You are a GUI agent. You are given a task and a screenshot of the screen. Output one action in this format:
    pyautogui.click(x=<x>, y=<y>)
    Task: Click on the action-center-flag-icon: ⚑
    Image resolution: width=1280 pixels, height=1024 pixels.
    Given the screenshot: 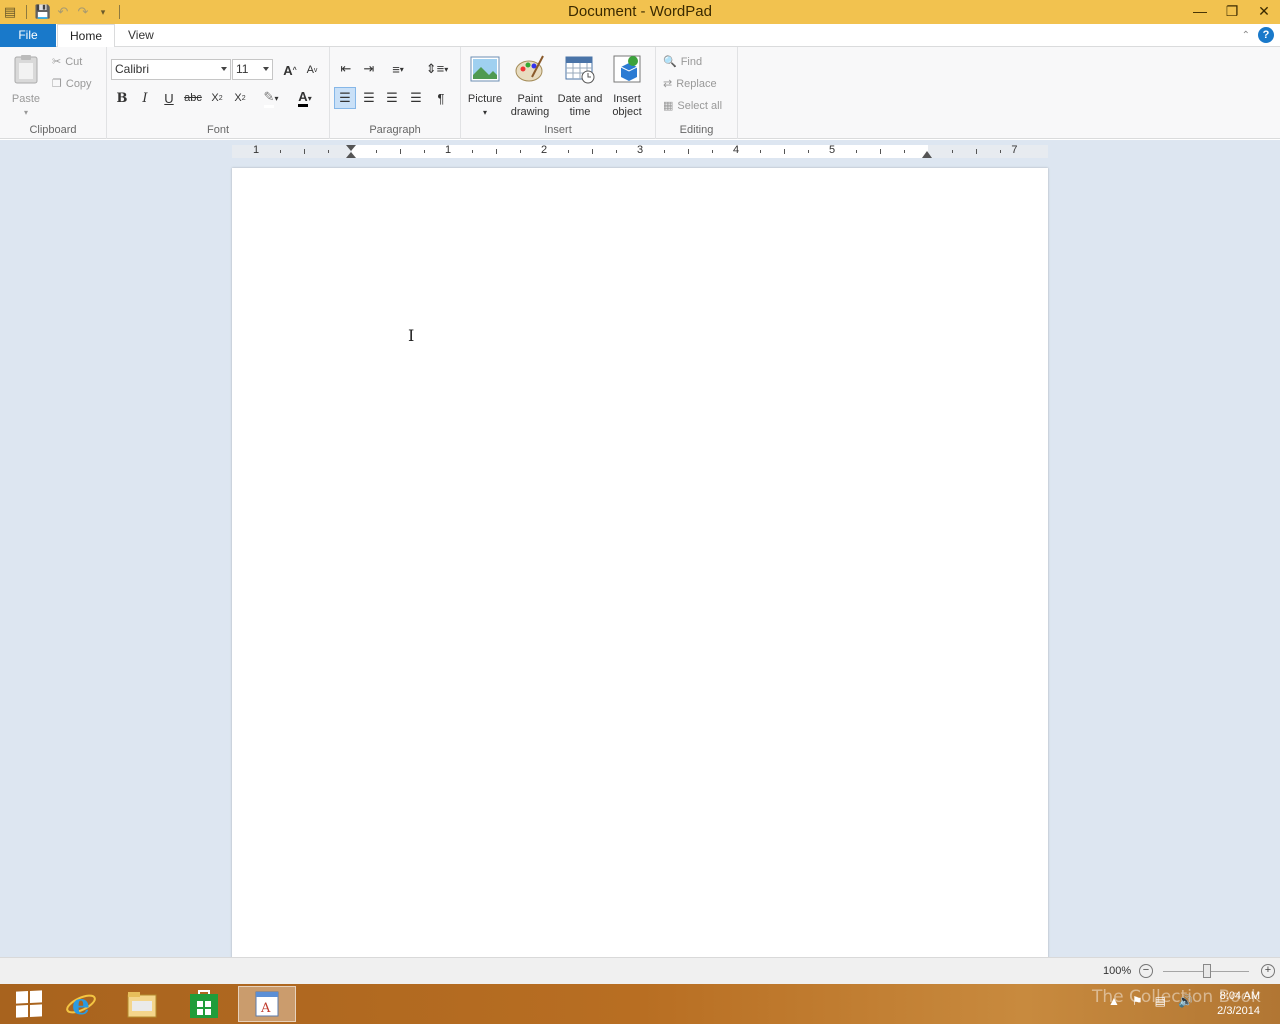 What is the action you would take?
    pyautogui.click(x=1137, y=1001)
    